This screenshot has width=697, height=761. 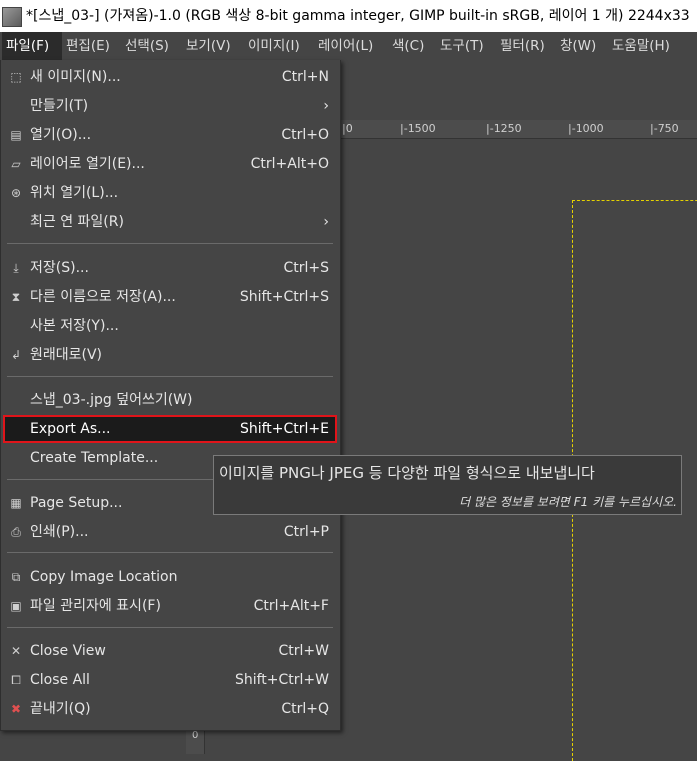 What do you see at coordinates (32, 46) in the screenshot?
I see `menu-file: 파일(F)` at bounding box center [32, 46].